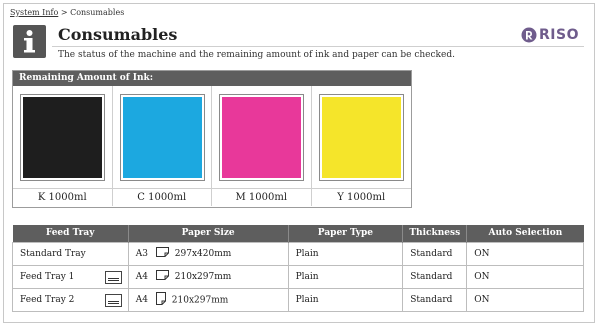 The image size is (598, 326). Describe the element at coordinates (47, 299) in the screenshot. I see `tray-name: Feed Tray 2` at that location.